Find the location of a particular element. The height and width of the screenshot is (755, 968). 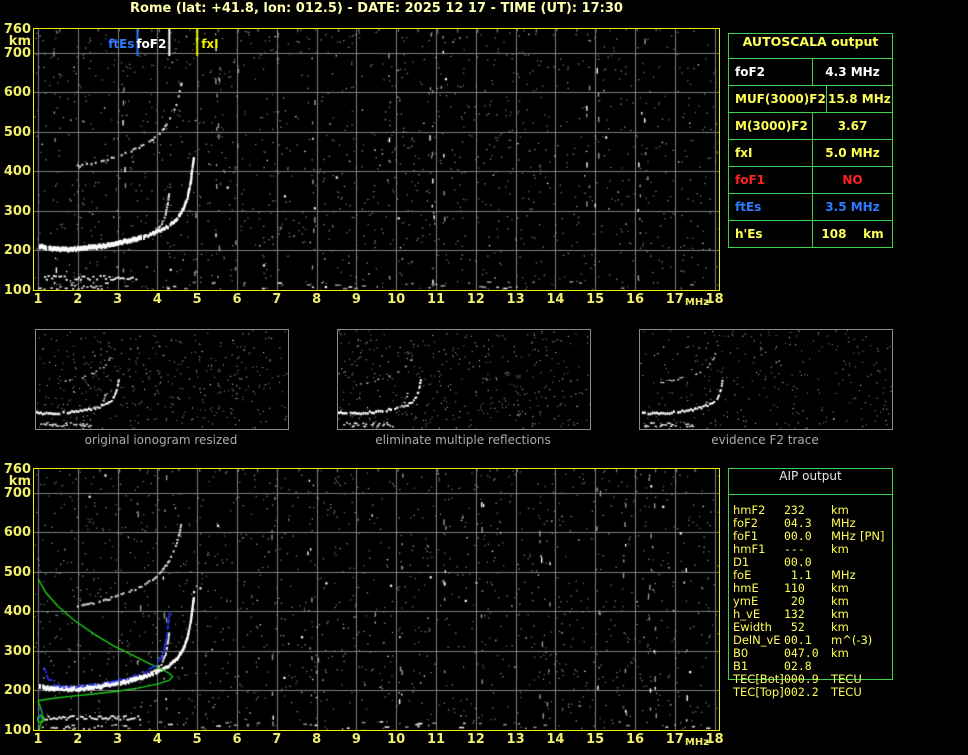

thumbnail-eliminate-reflections is located at coordinates (464, 379).